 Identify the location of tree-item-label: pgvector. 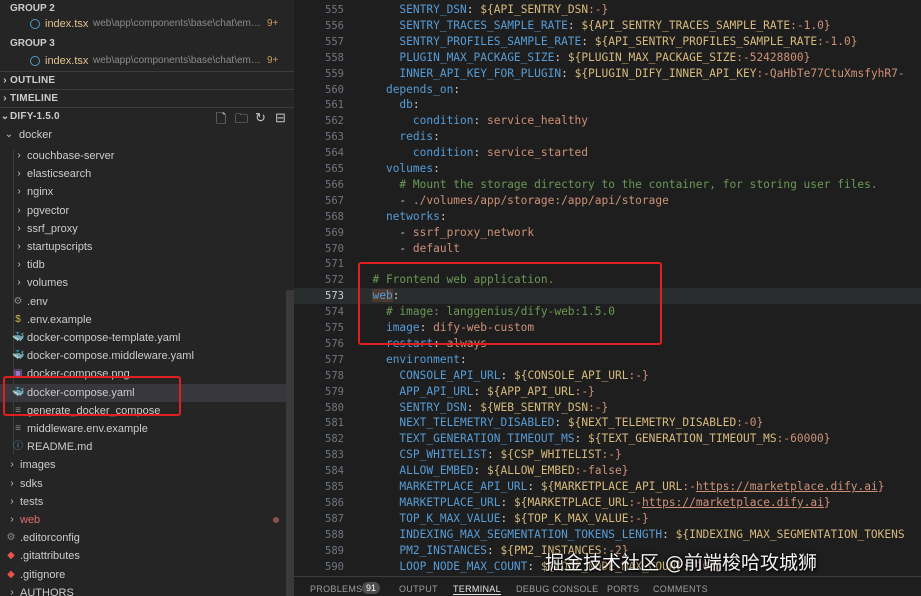
(48, 211).